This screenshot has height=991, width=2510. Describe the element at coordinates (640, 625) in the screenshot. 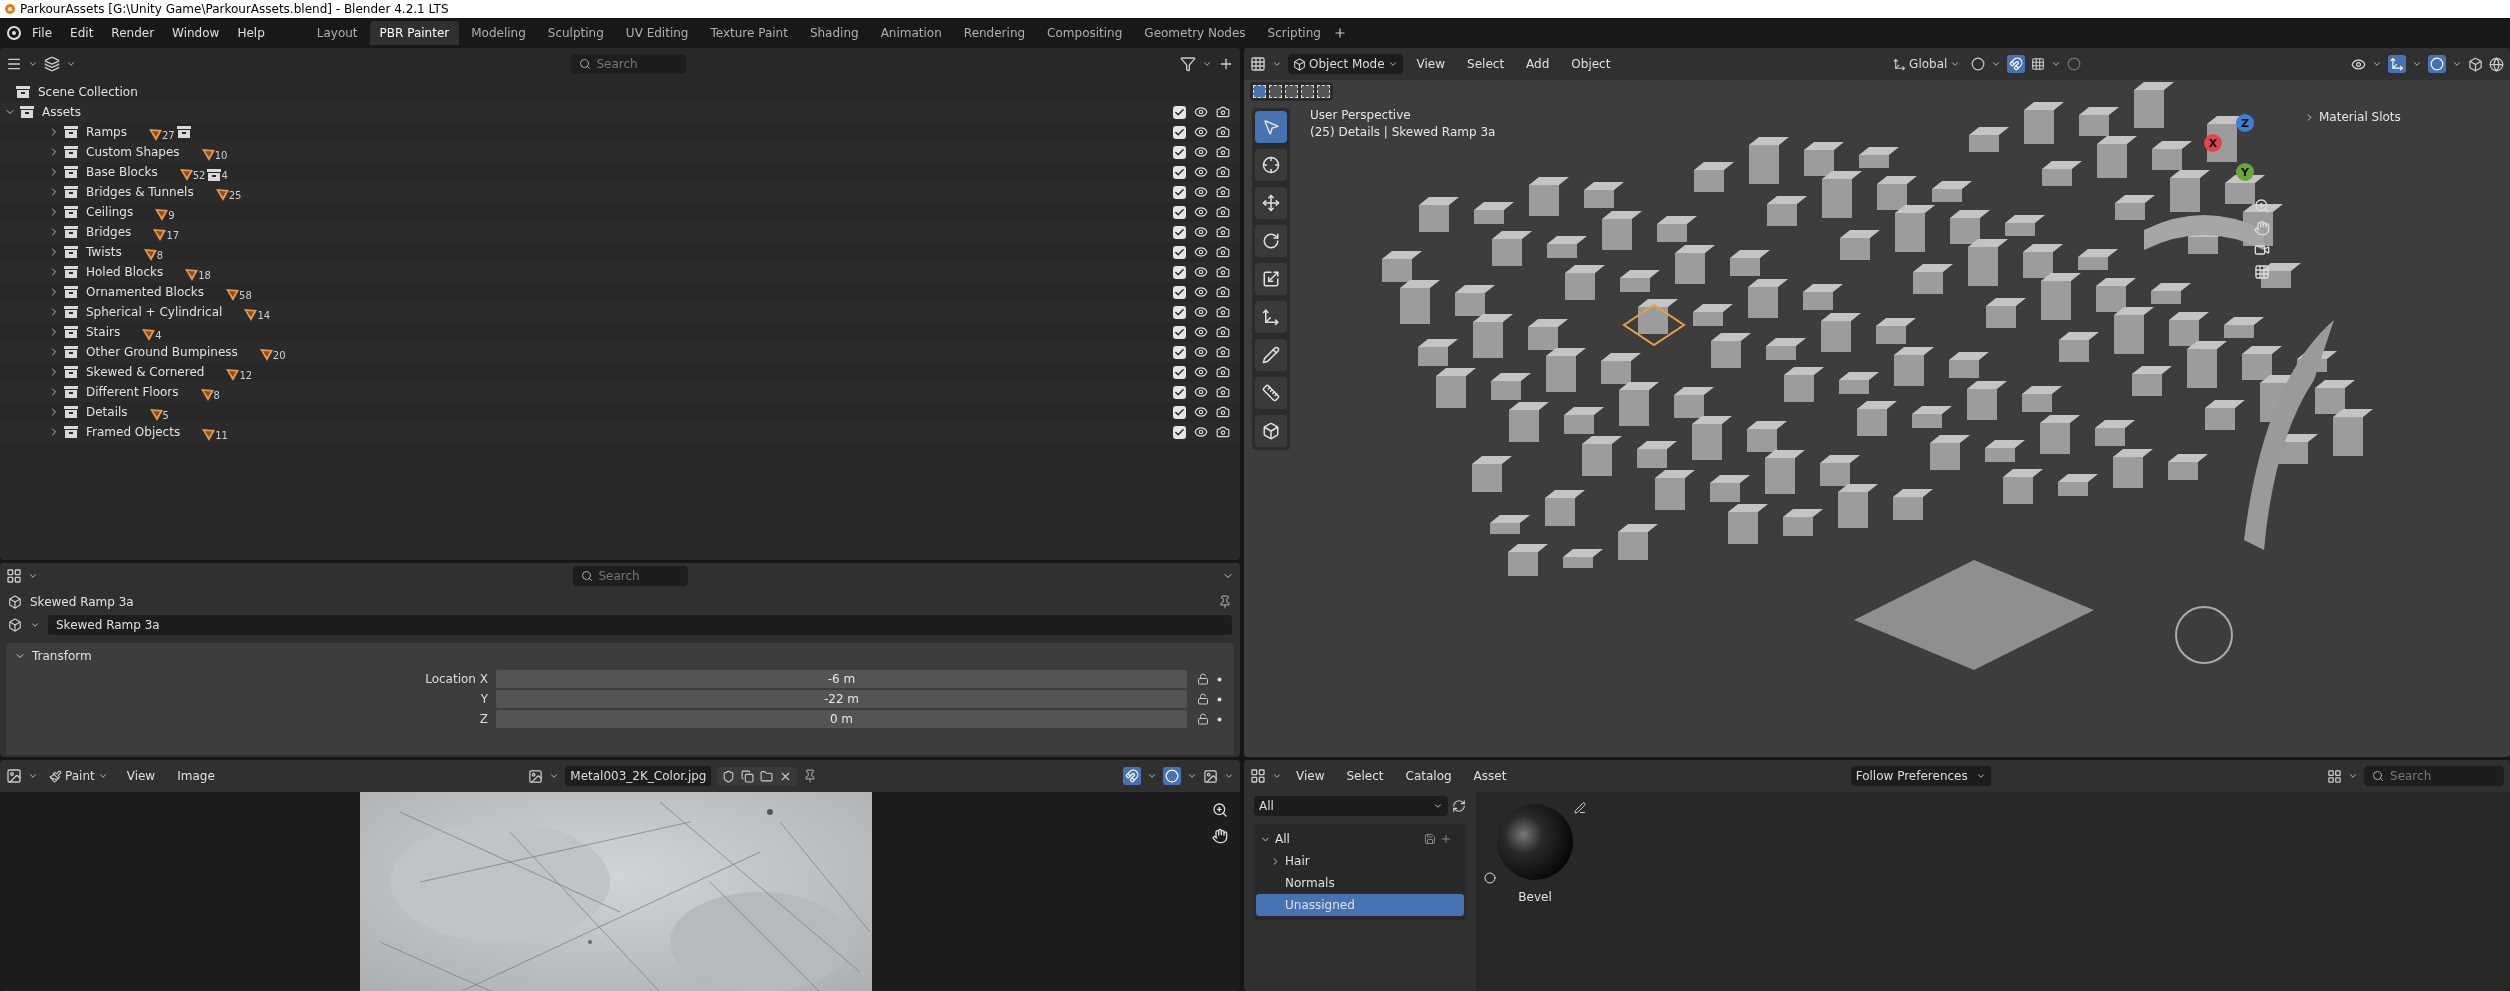

I see `name-field: Skewed Ramp 3a` at that location.